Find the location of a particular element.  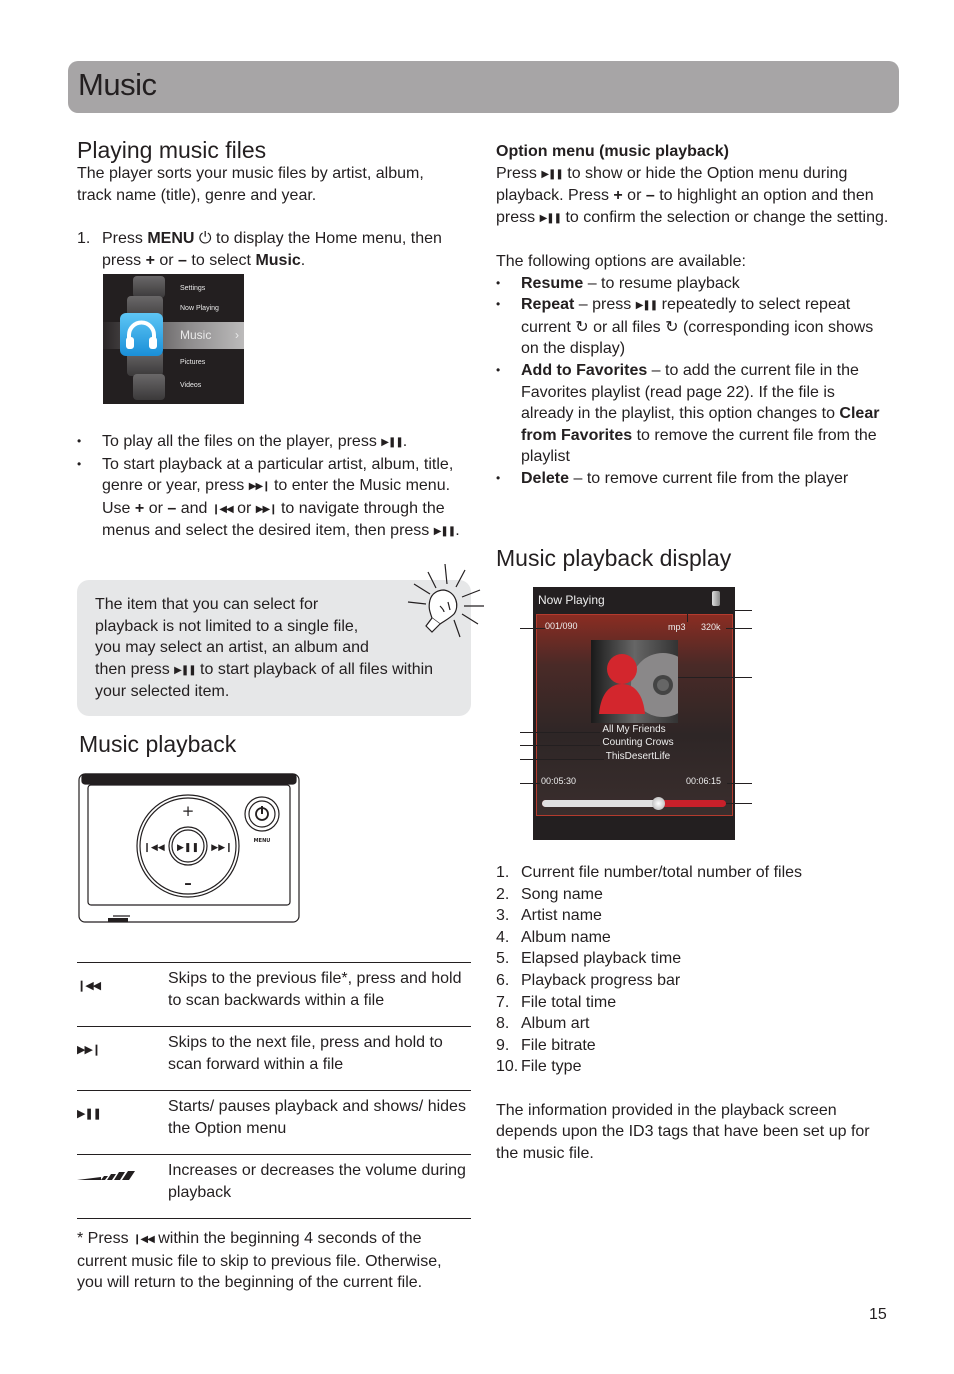

file-bitrate: 320k is located at coordinates (711, 627).